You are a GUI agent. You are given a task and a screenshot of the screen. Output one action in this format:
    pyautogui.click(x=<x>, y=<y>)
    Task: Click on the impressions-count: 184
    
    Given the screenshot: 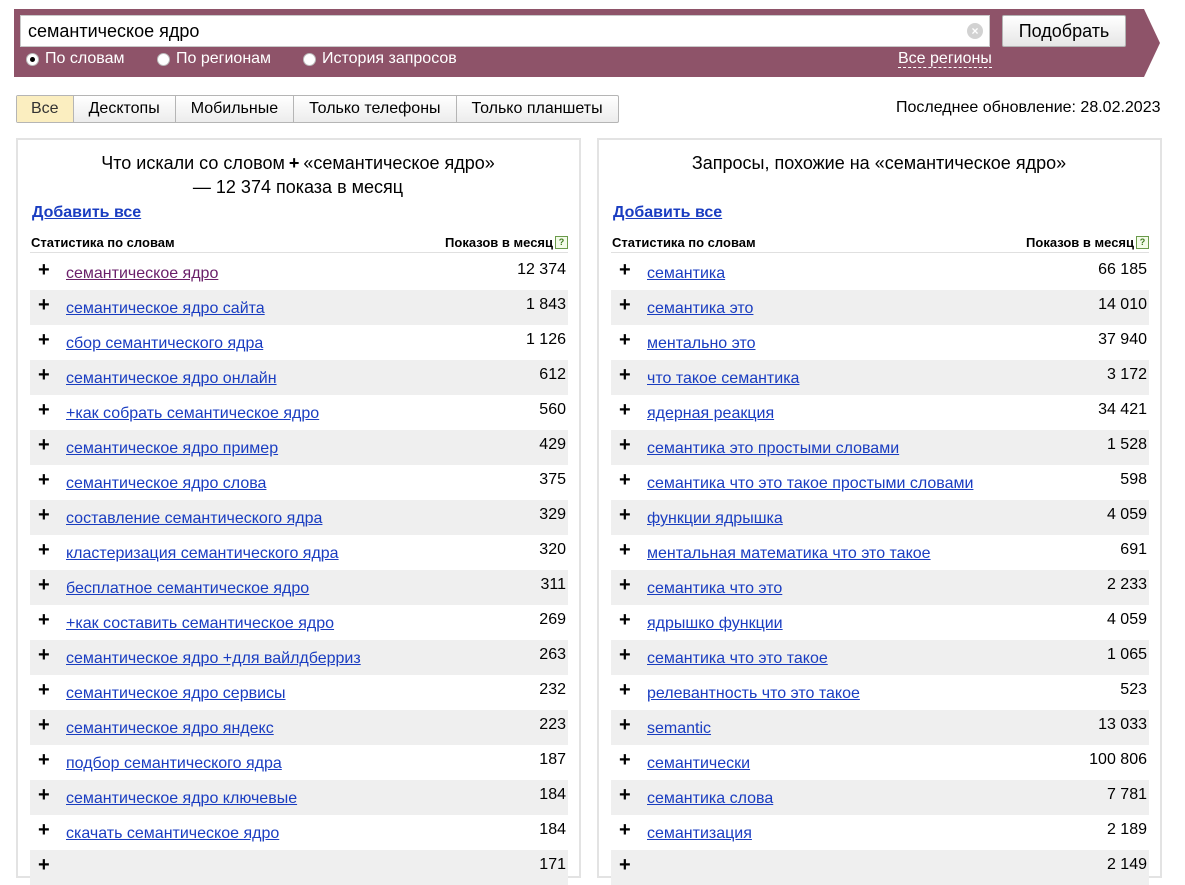 What is the action you would take?
    pyautogui.click(x=552, y=794)
    